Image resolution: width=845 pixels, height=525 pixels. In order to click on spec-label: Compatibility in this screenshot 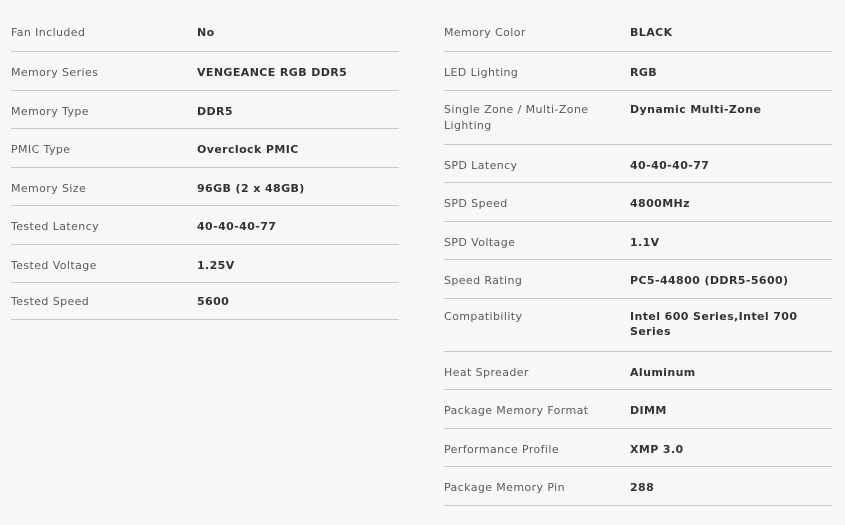, I will do `click(483, 316)`.